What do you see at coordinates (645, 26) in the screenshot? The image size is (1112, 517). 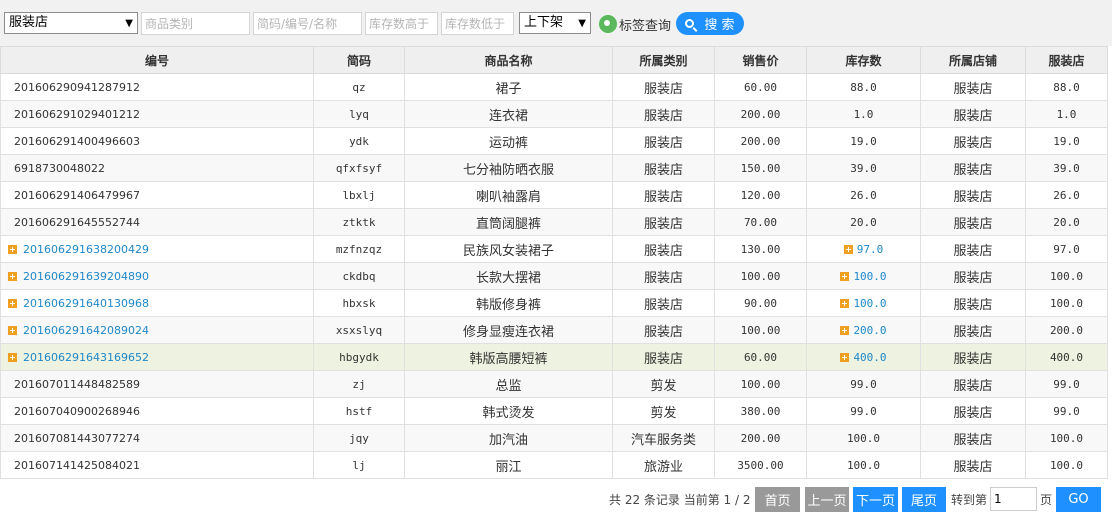 I see `tag-query-label: 标签查询` at bounding box center [645, 26].